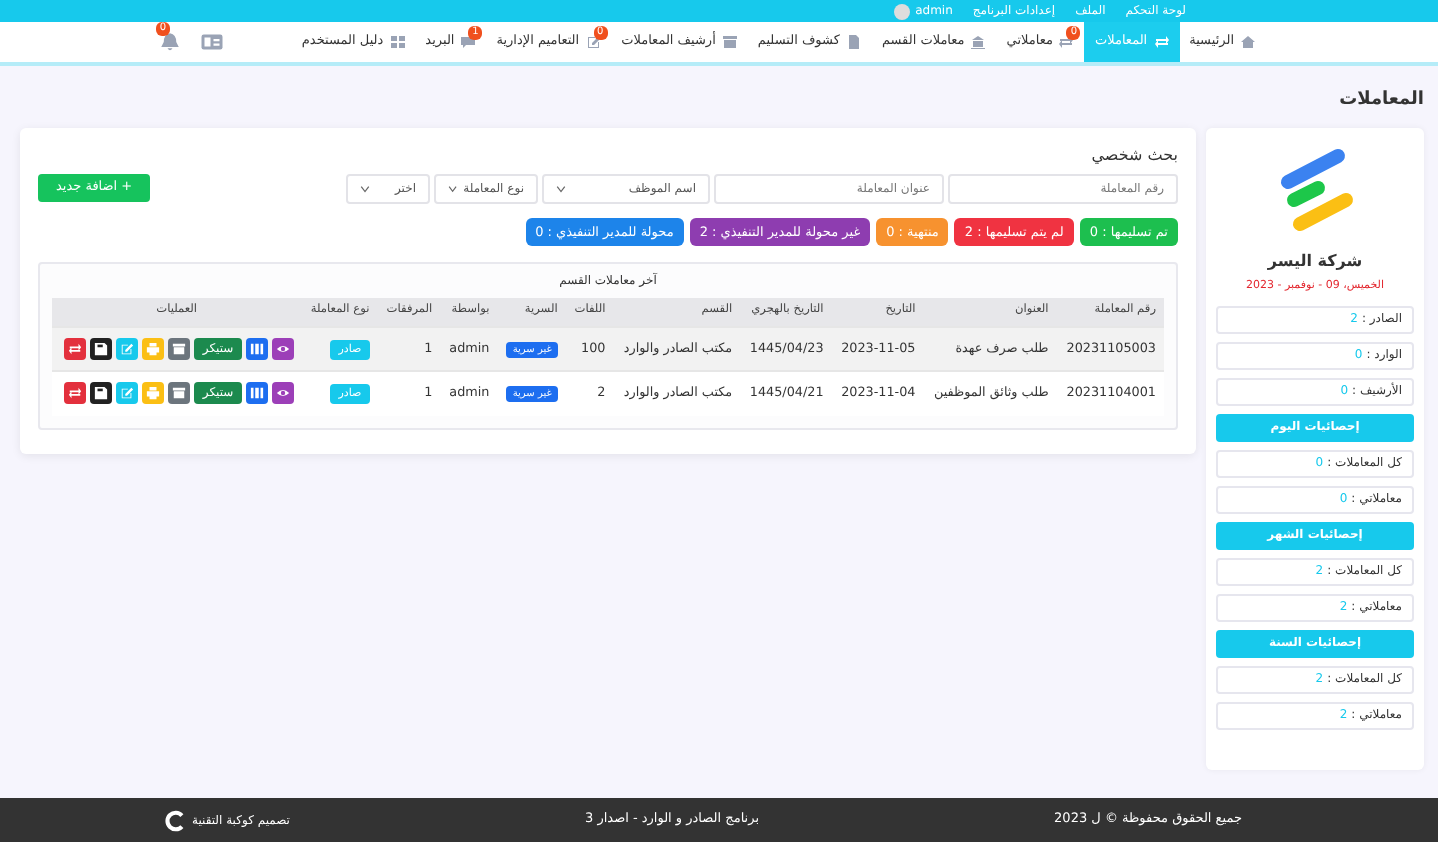 The height and width of the screenshot is (842, 1438). What do you see at coordinates (212, 42) in the screenshot?
I see `id-card-icon` at bounding box center [212, 42].